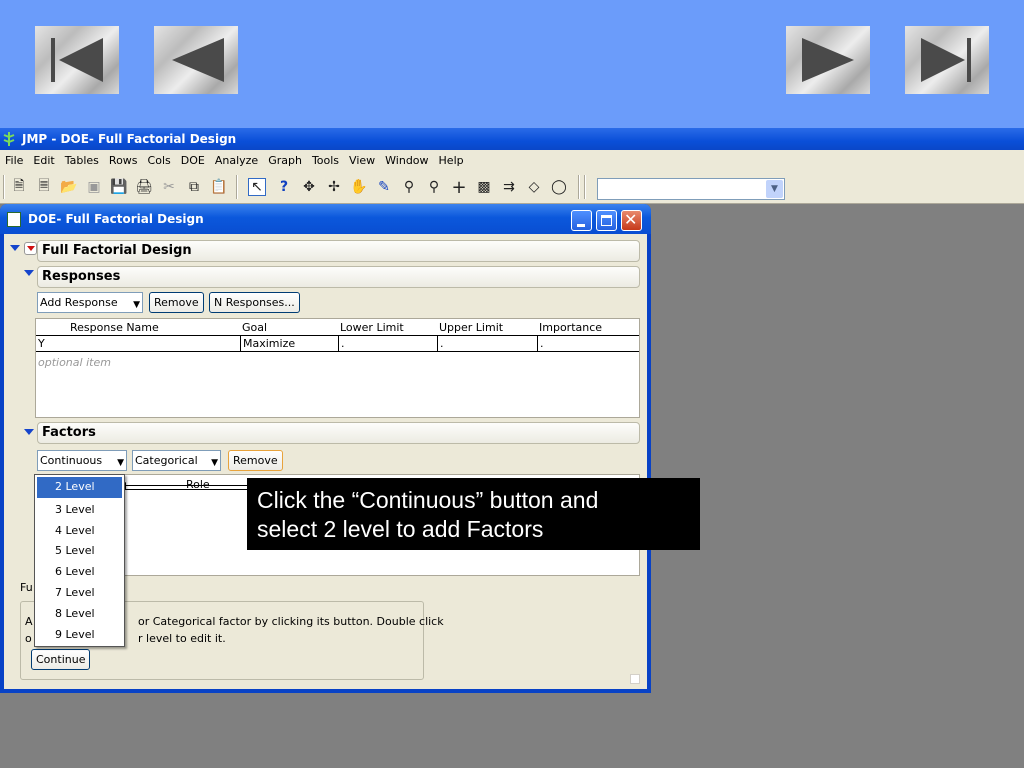 The height and width of the screenshot is (768, 1024). I want to click on lower-limit-cell: ., so click(343, 343).